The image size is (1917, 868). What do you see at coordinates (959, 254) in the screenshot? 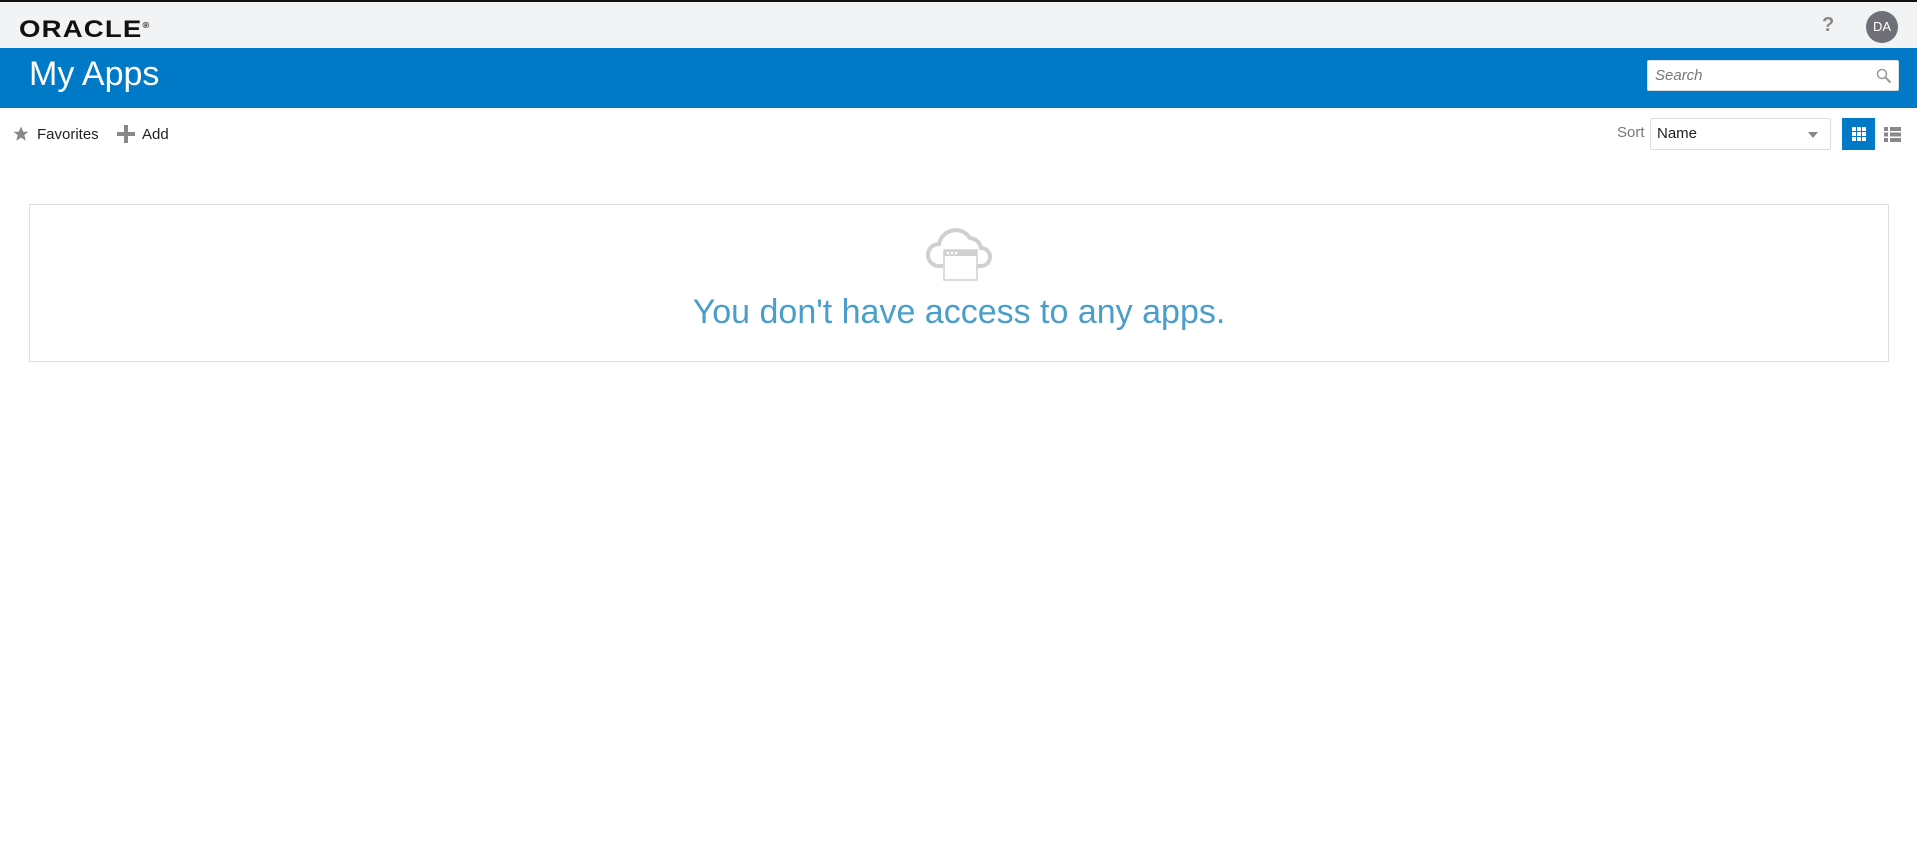
I see `cloud-app-icon` at bounding box center [959, 254].